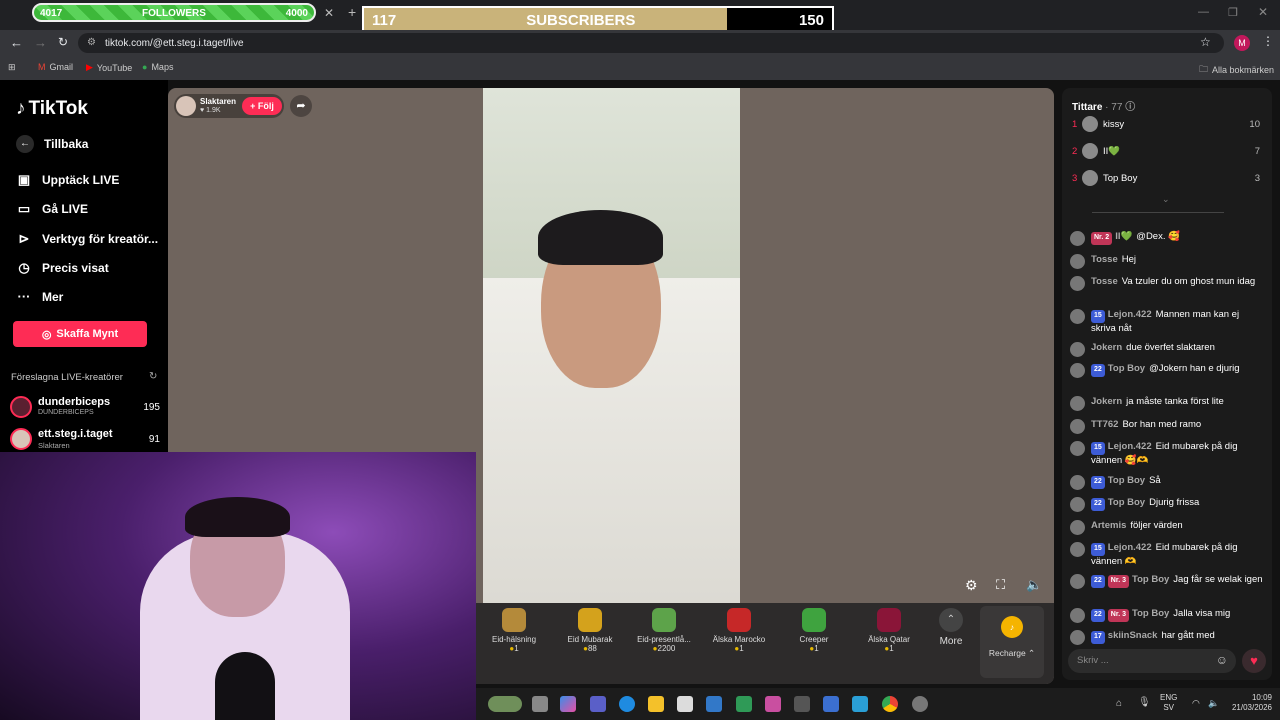  What do you see at coordinates (1166, 199) in the screenshot?
I see `collapse-chevron-icon: ⌄` at bounding box center [1166, 199].